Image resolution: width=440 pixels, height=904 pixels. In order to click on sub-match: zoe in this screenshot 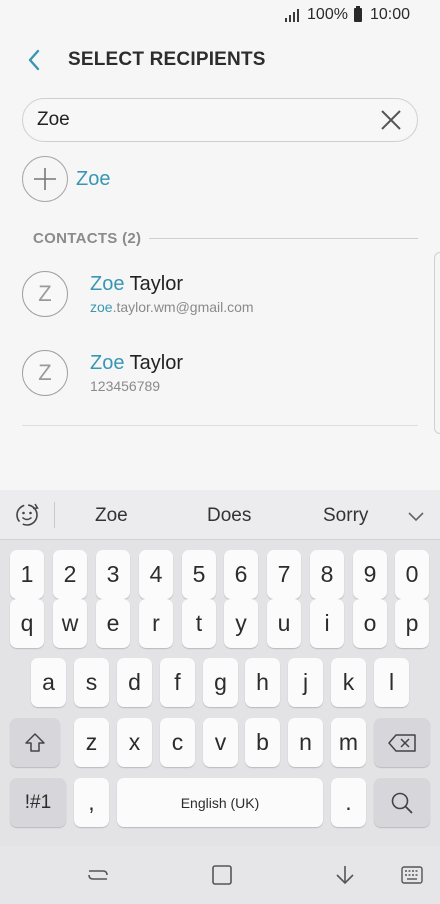, I will do `click(101, 307)`.